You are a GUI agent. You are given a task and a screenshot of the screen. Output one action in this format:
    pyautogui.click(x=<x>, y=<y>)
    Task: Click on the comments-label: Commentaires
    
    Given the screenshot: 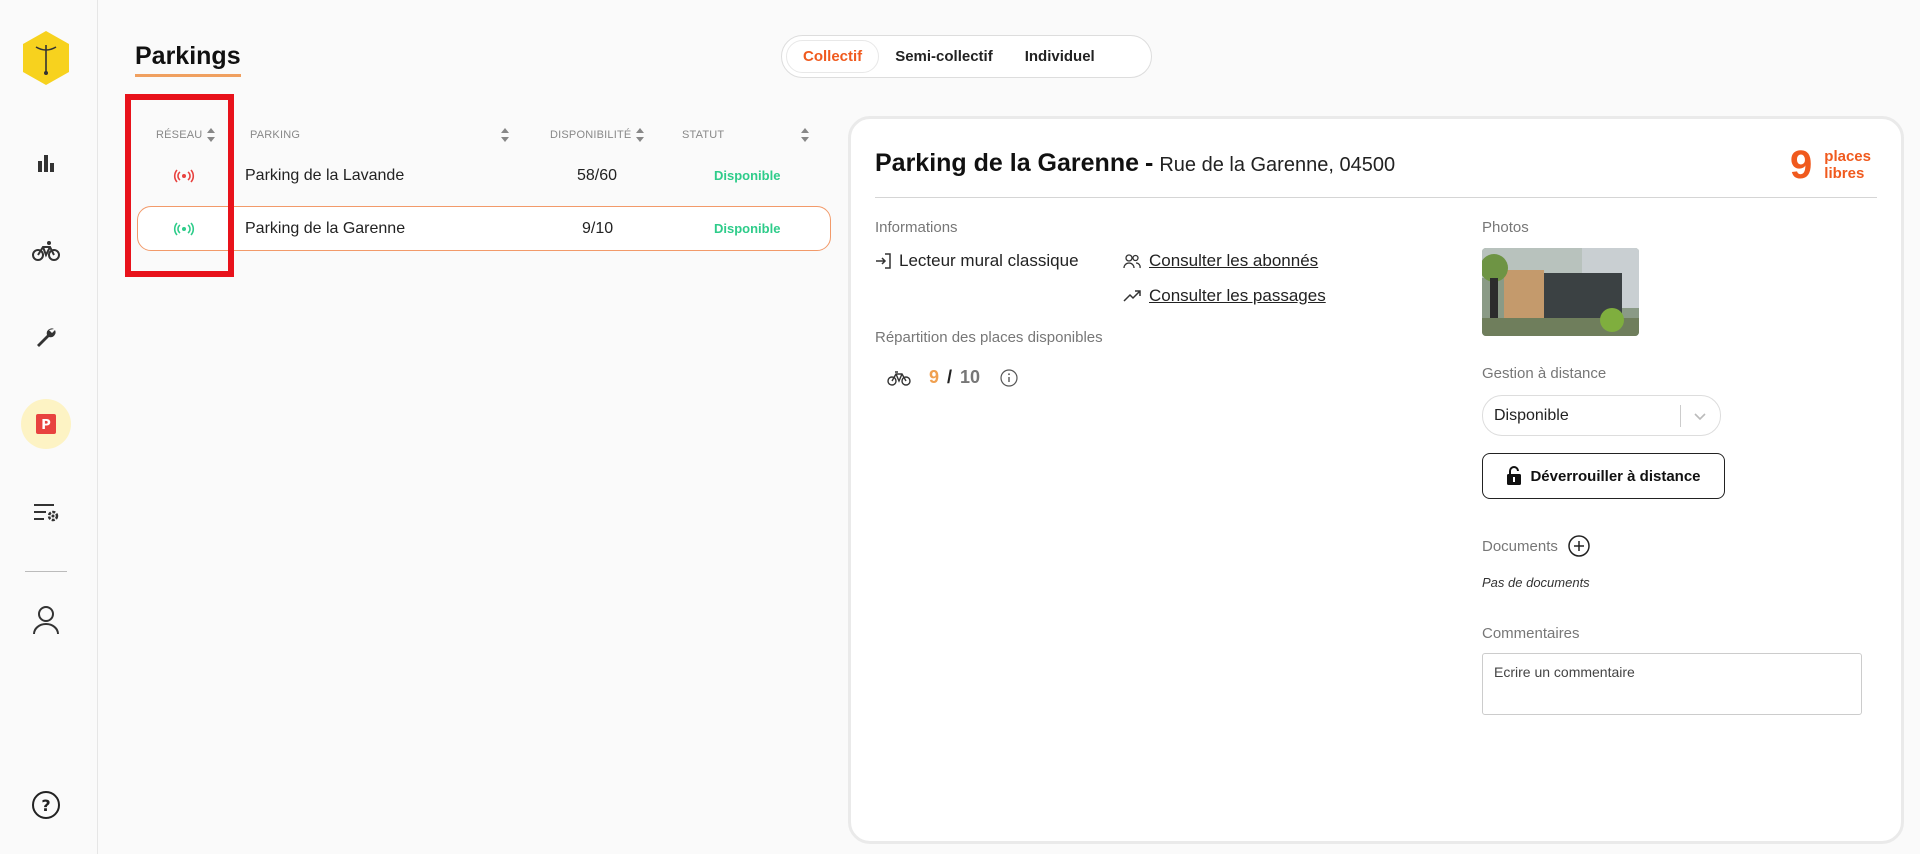 What is the action you would take?
    pyautogui.click(x=1531, y=633)
    